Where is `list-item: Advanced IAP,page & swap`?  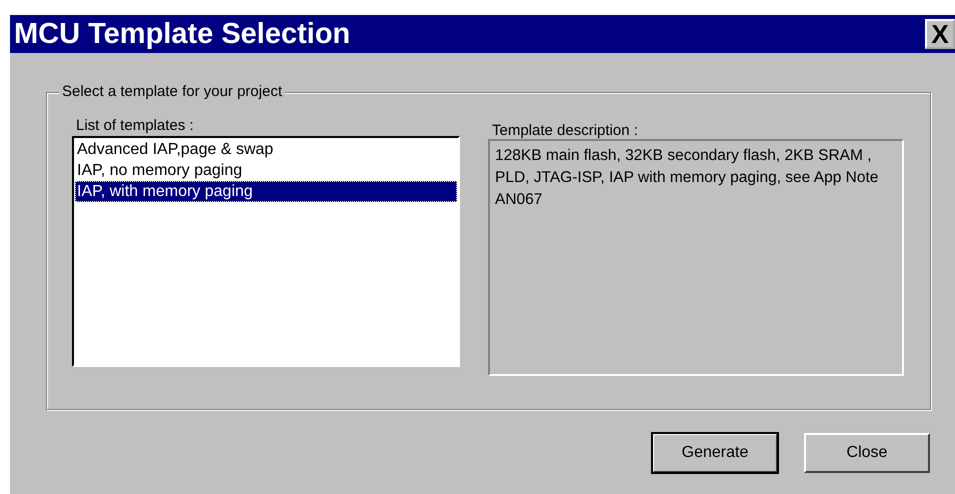 list-item: Advanced IAP,page & swap is located at coordinates (266, 149).